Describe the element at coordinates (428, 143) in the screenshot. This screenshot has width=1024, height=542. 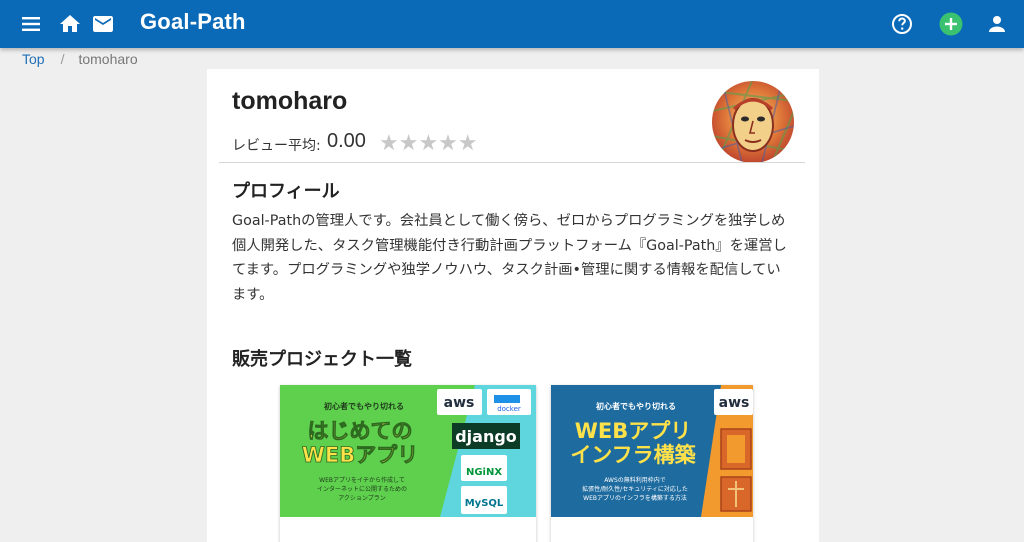
I see `rating-stars: ★★★★★` at that location.